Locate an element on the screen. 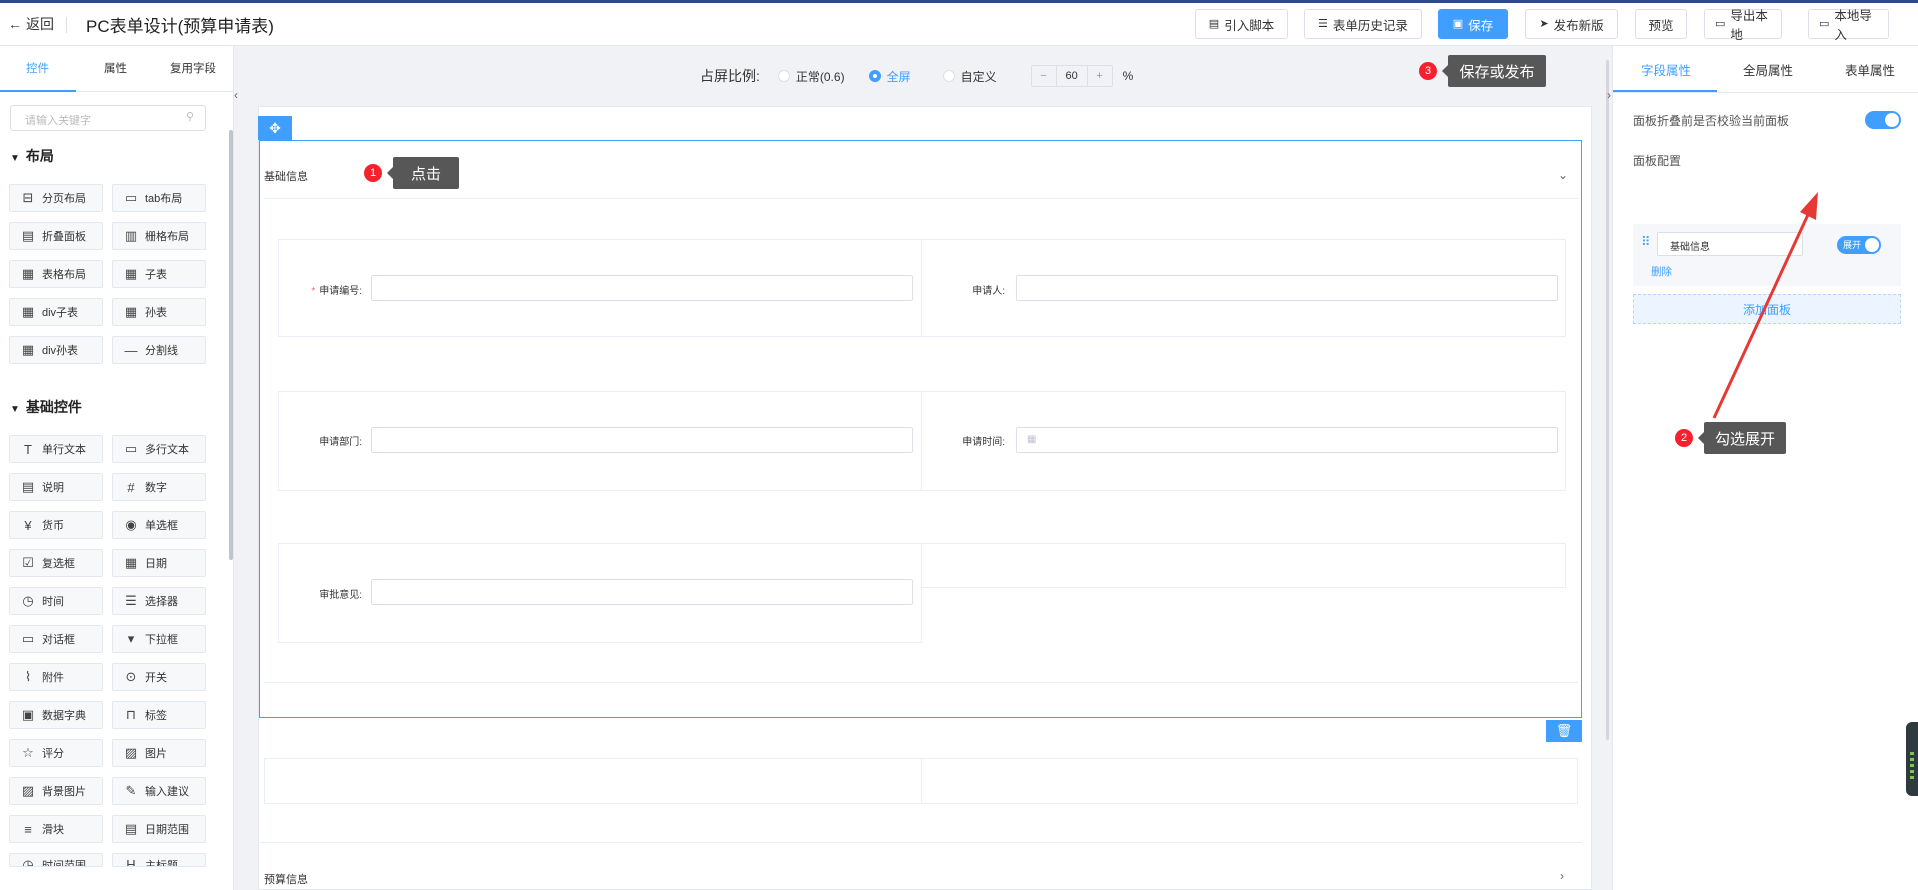 This screenshot has width=1918, height=890. image-icon: ▨ is located at coordinates (131, 752).